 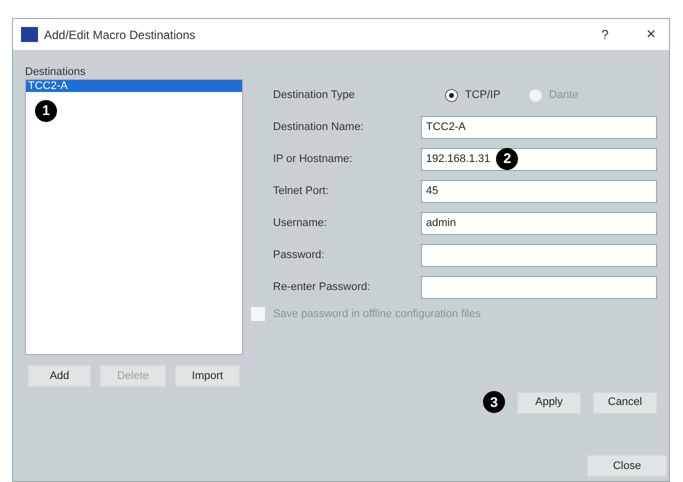 I want to click on field-label: Username:, so click(x=300, y=223).